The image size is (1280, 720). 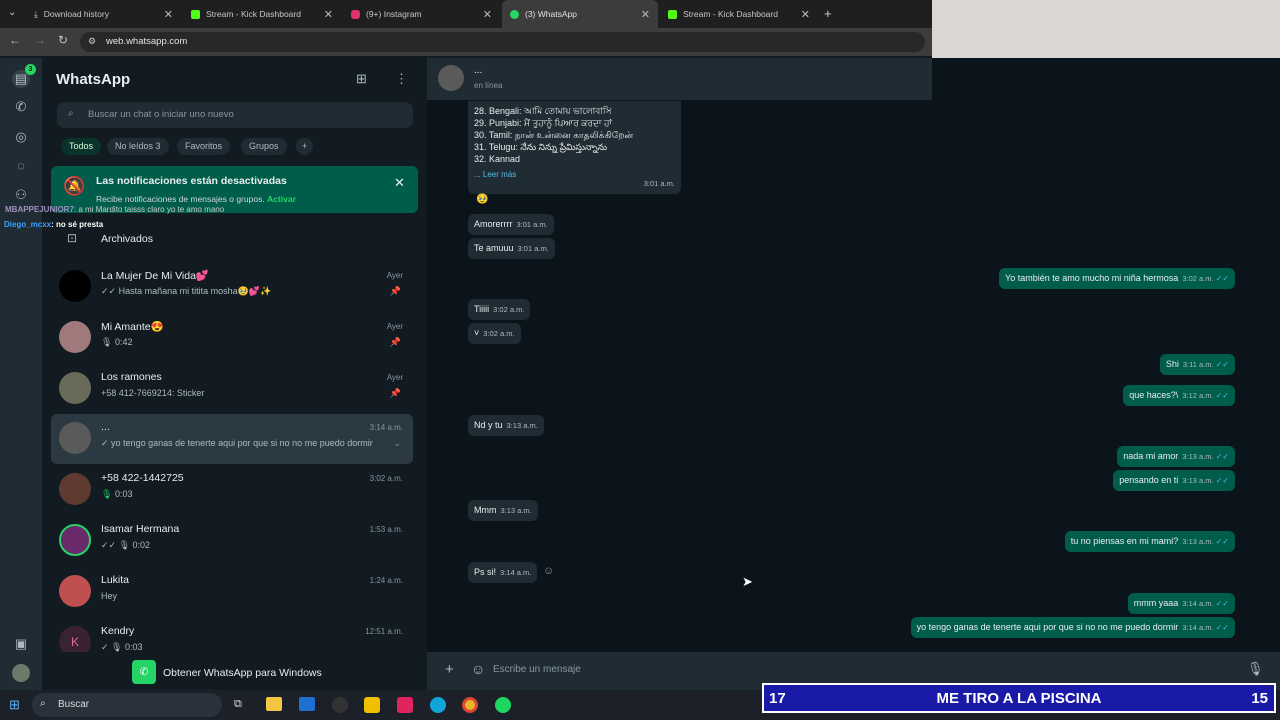 I want to click on tab-whatsapp: (3) WhatsApp ✕, so click(x=580, y=14).